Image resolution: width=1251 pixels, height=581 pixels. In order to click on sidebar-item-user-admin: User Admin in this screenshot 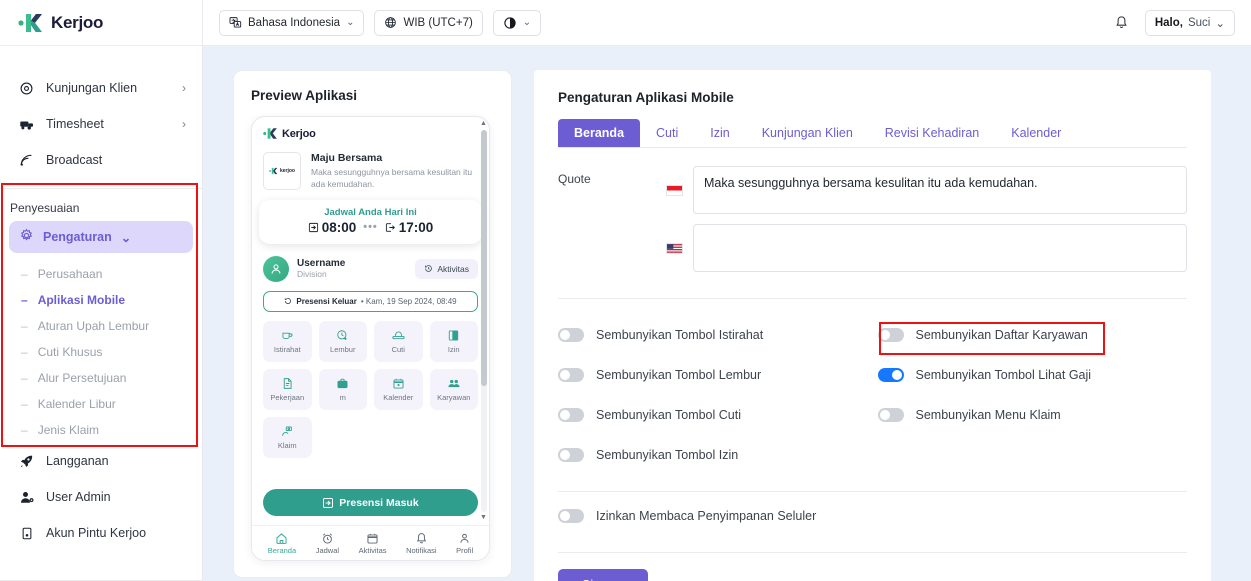, I will do `click(101, 497)`.